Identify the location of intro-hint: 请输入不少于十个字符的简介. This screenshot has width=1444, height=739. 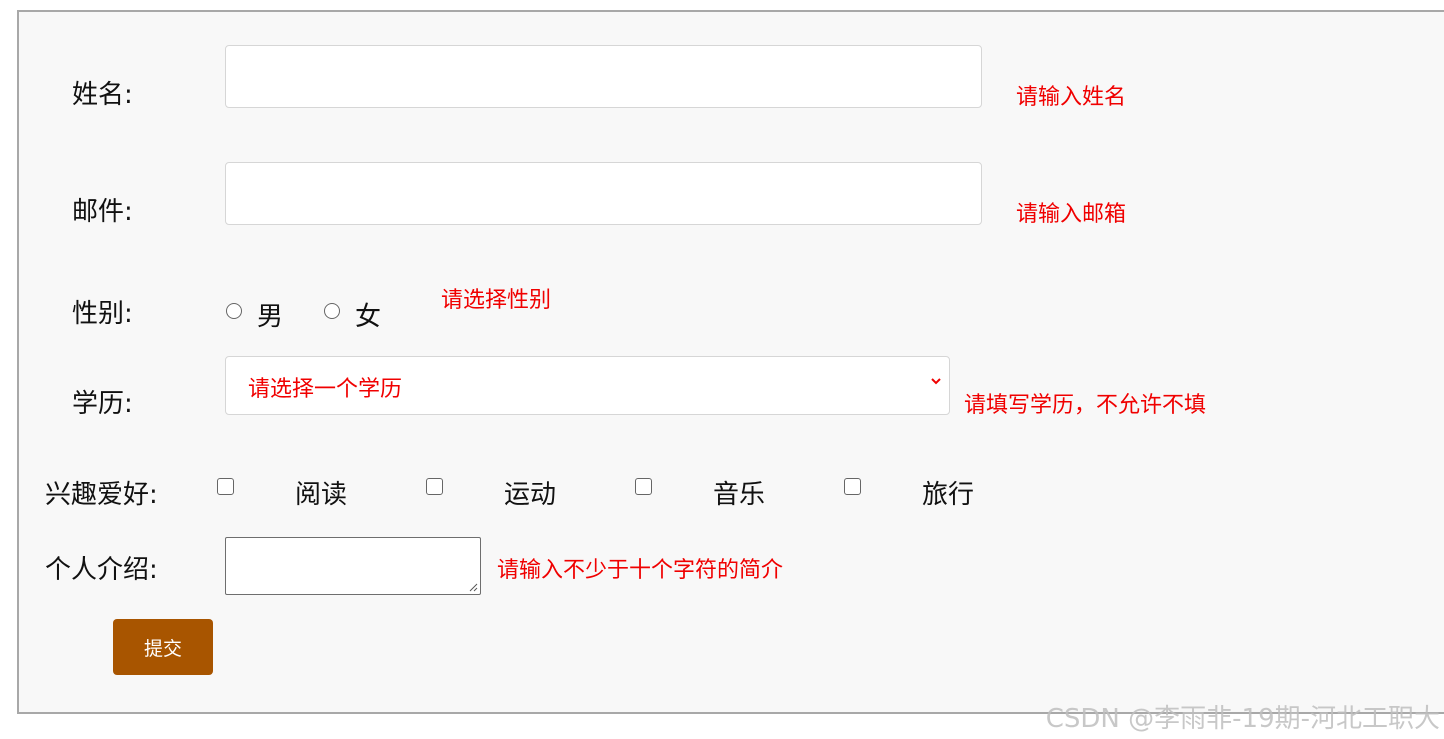
(640, 570).